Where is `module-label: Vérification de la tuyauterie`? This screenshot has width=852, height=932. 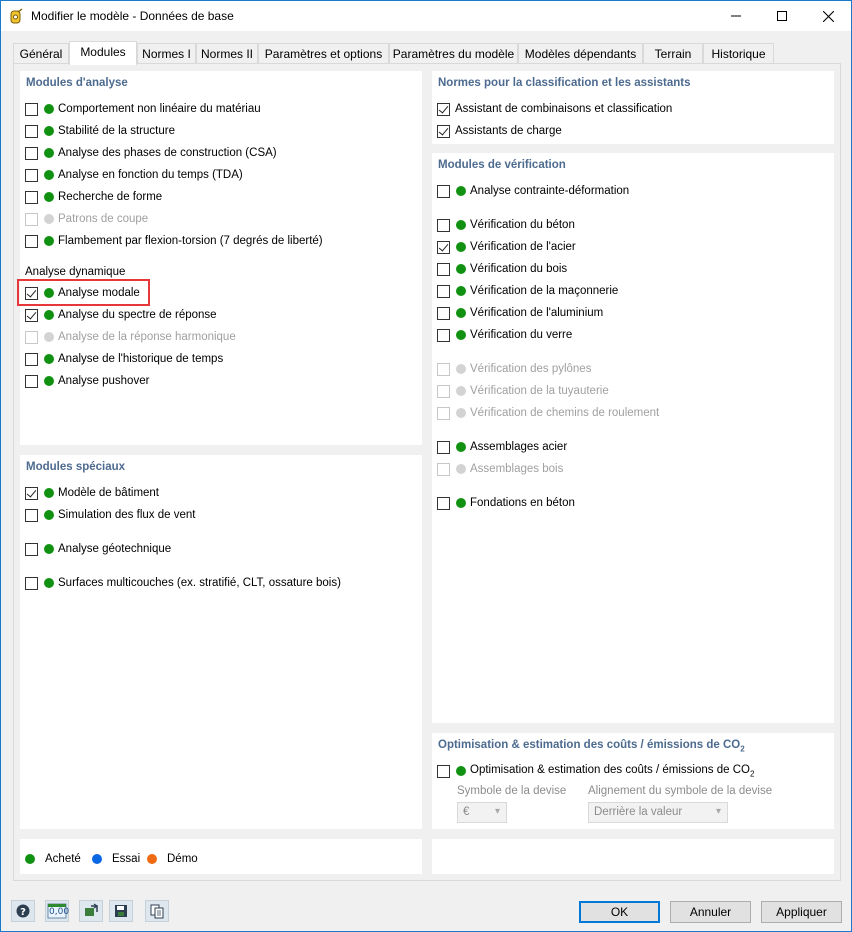
module-label: Vérification de la tuyauterie is located at coordinates (539, 391).